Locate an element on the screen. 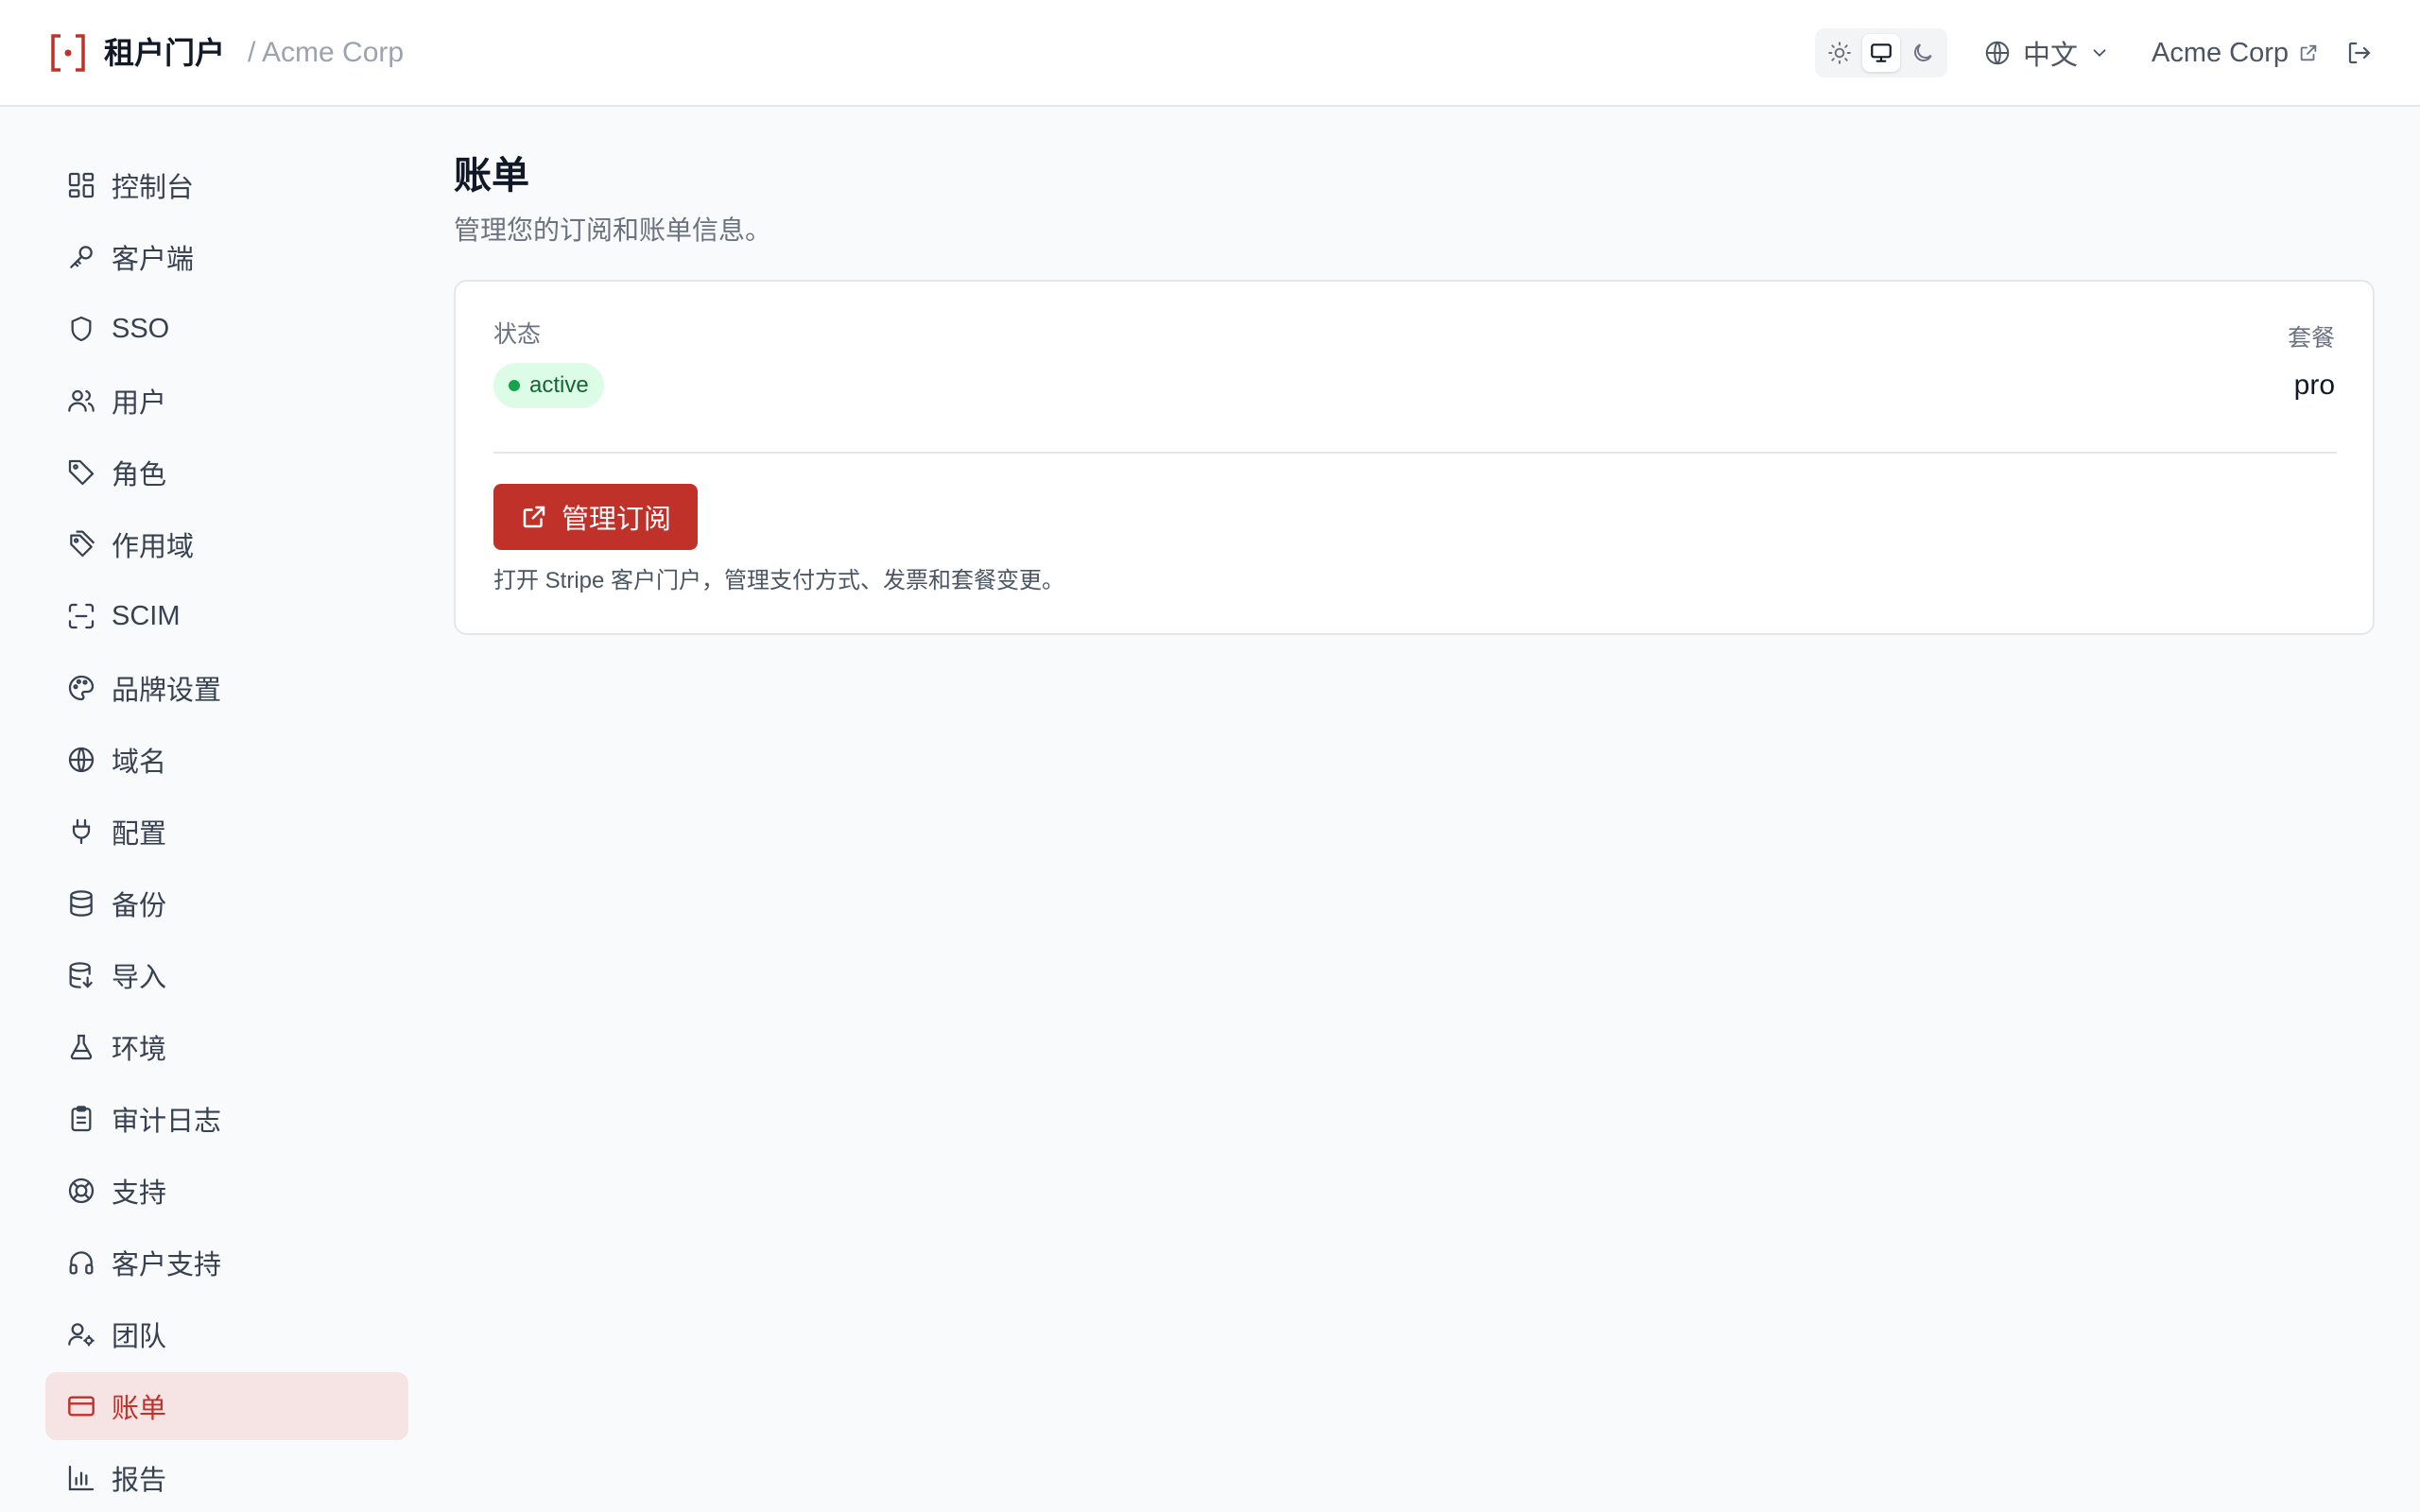 The image size is (2420, 1512). flask-icon is located at coordinates (81, 1047).